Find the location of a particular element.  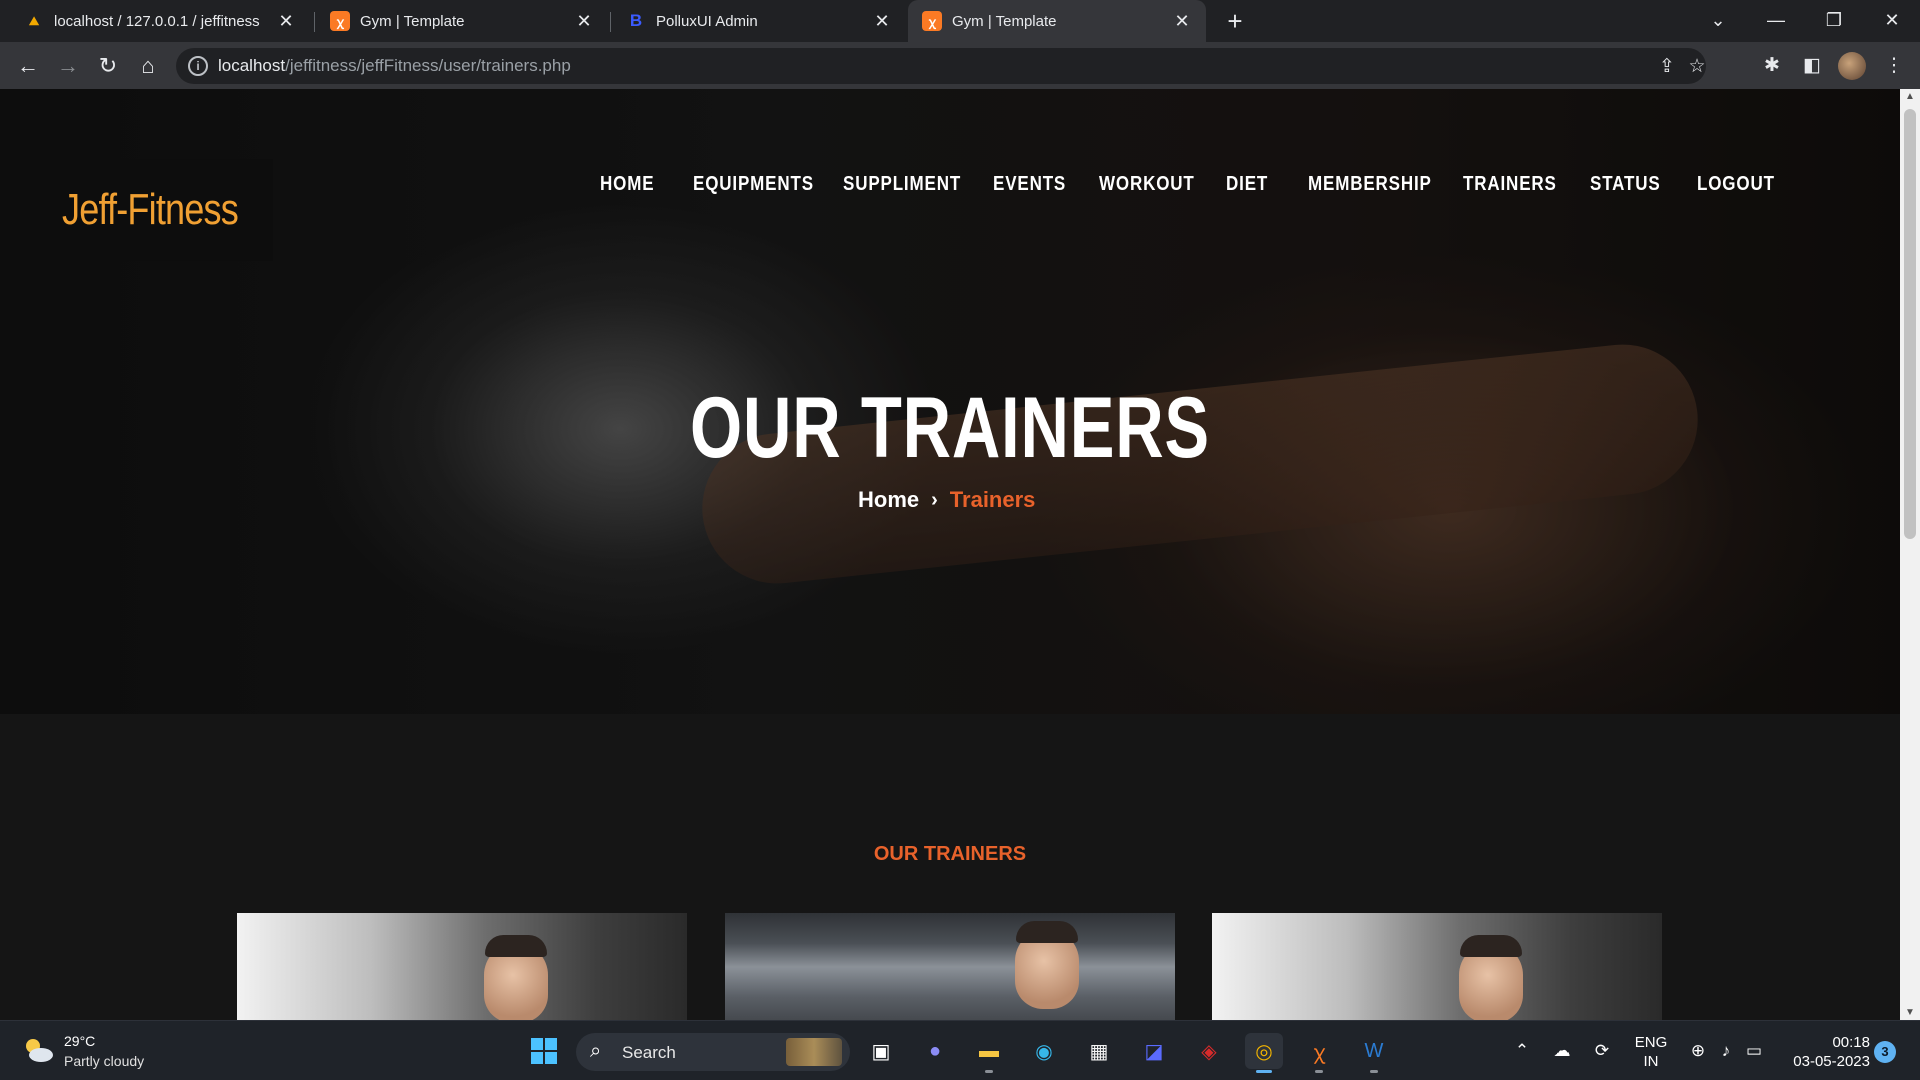

taskbar-search: ⌕ Search is located at coordinates (713, 1052).